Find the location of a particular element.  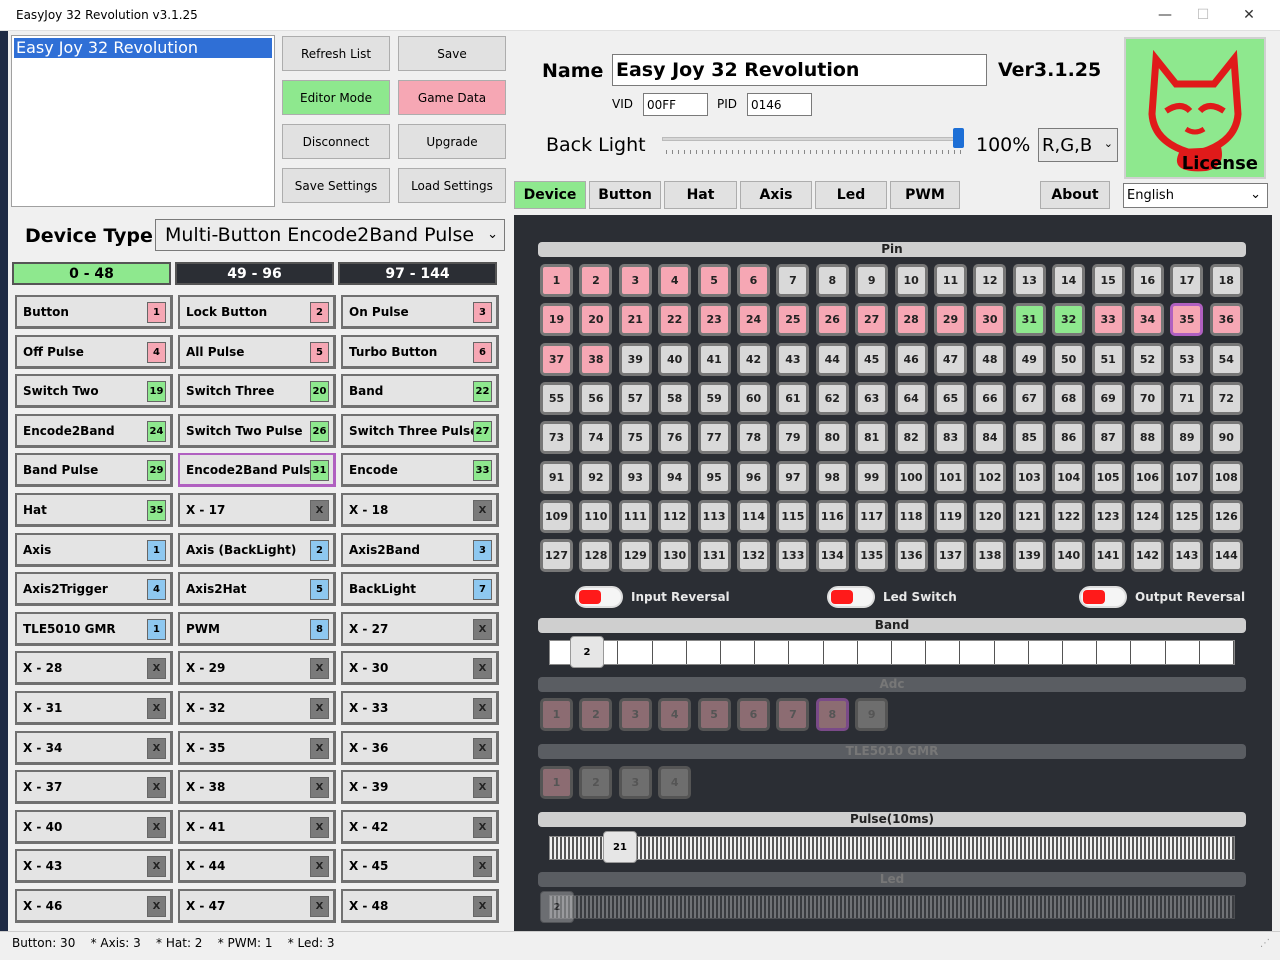

pin-30: 30 is located at coordinates (990, 320).